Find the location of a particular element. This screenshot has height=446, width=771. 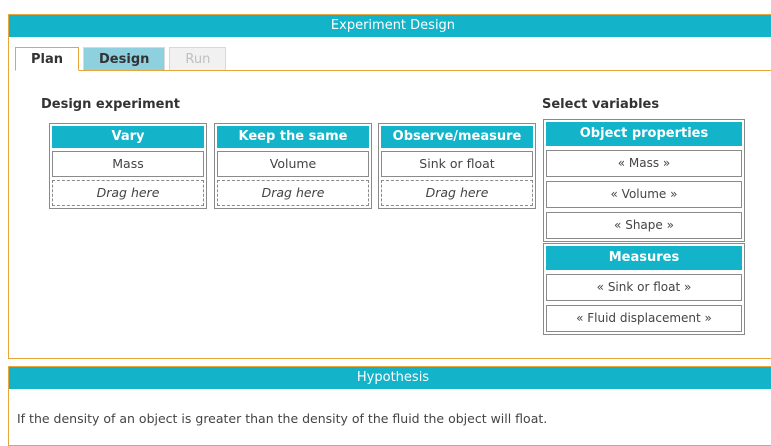

observe-measure-column: Observe/measure Sink or float Drag here is located at coordinates (457, 166).